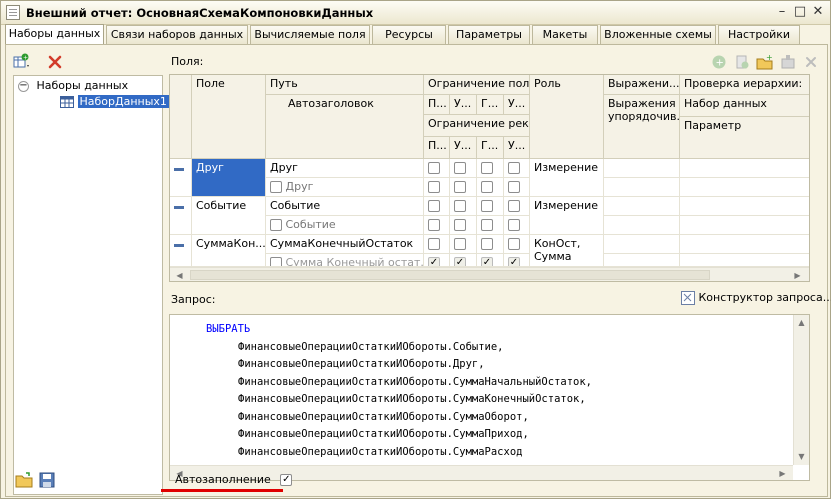 This screenshot has height=499, width=831. I want to click on tab-data-set-links: Связи наборов данных, so click(177, 34).